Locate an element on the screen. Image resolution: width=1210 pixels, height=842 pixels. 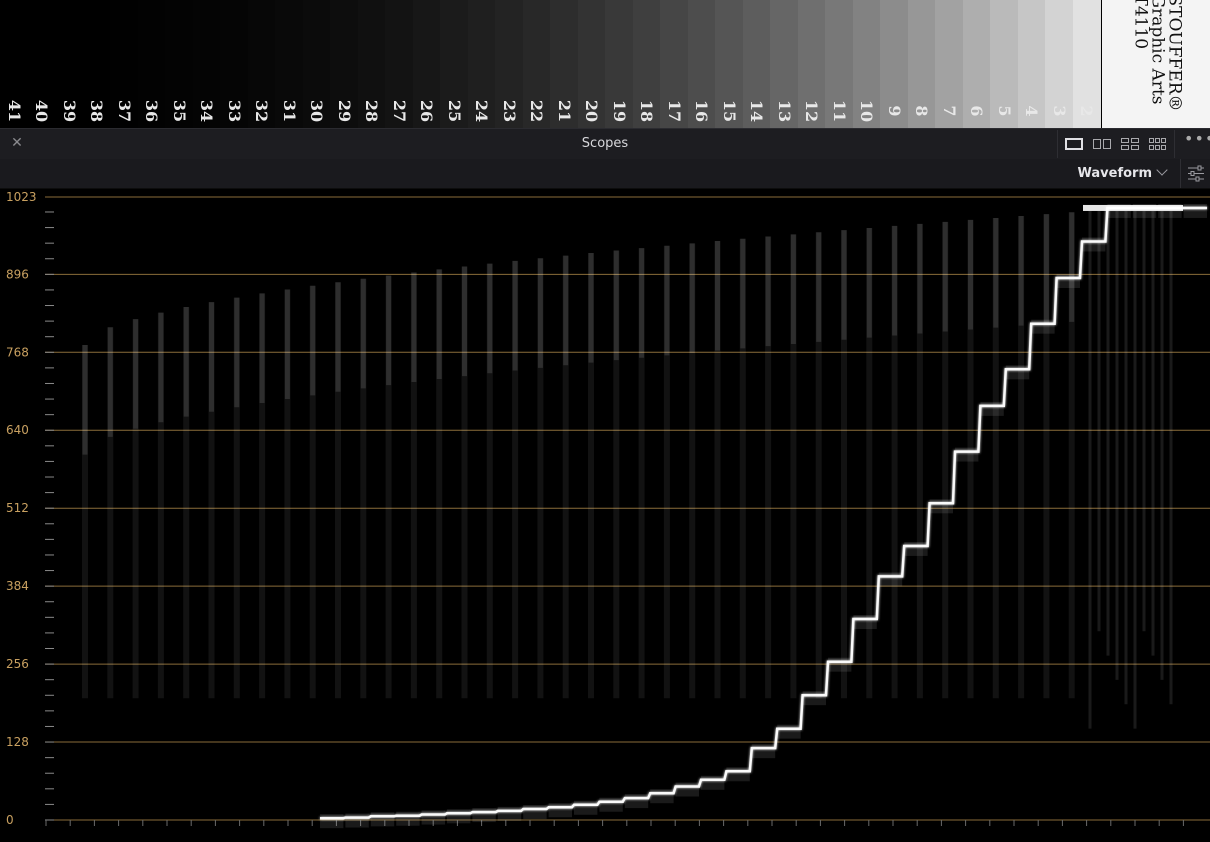
y-tick-label: 256 is located at coordinates (17, 664).